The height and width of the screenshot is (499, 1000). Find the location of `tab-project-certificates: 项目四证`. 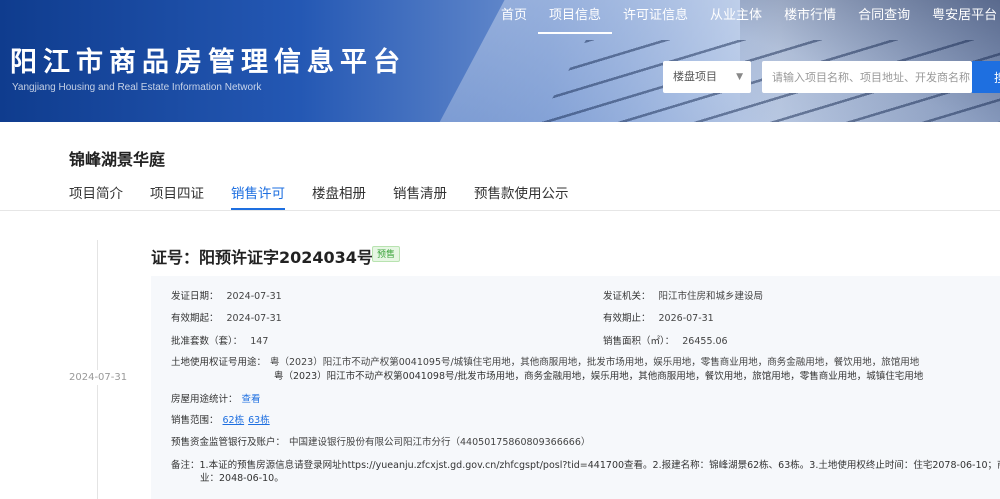

tab-project-certificates: 项目四证 is located at coordinates (177, 196).